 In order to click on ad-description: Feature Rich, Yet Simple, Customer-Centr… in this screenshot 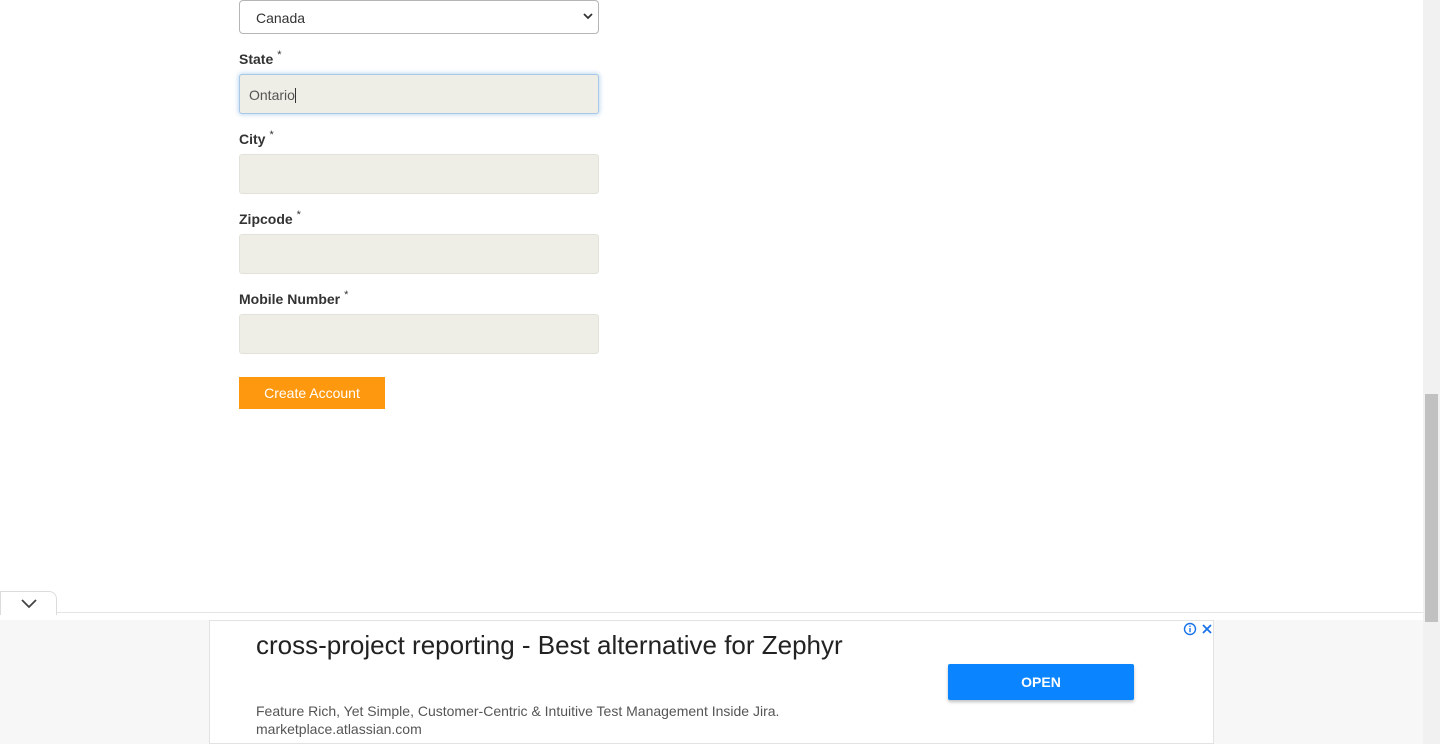, I will do `click(518, 711)`.